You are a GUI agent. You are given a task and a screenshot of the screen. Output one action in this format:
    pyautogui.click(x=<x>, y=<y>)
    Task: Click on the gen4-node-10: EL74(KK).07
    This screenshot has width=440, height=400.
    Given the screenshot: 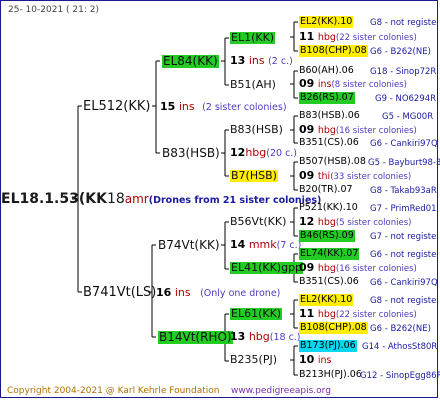 What is the action you would take?
    pyautogui.click(x=329, y=254)
    